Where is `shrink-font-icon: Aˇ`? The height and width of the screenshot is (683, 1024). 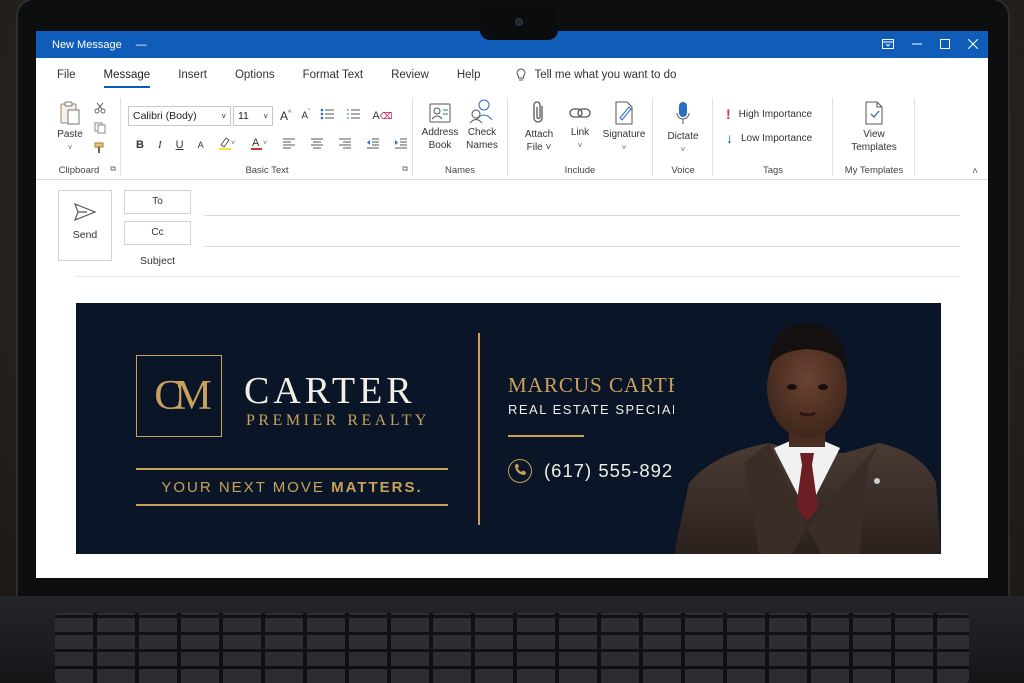
shrink-font-icon: Aˇ is located at coordinates (305, 115).